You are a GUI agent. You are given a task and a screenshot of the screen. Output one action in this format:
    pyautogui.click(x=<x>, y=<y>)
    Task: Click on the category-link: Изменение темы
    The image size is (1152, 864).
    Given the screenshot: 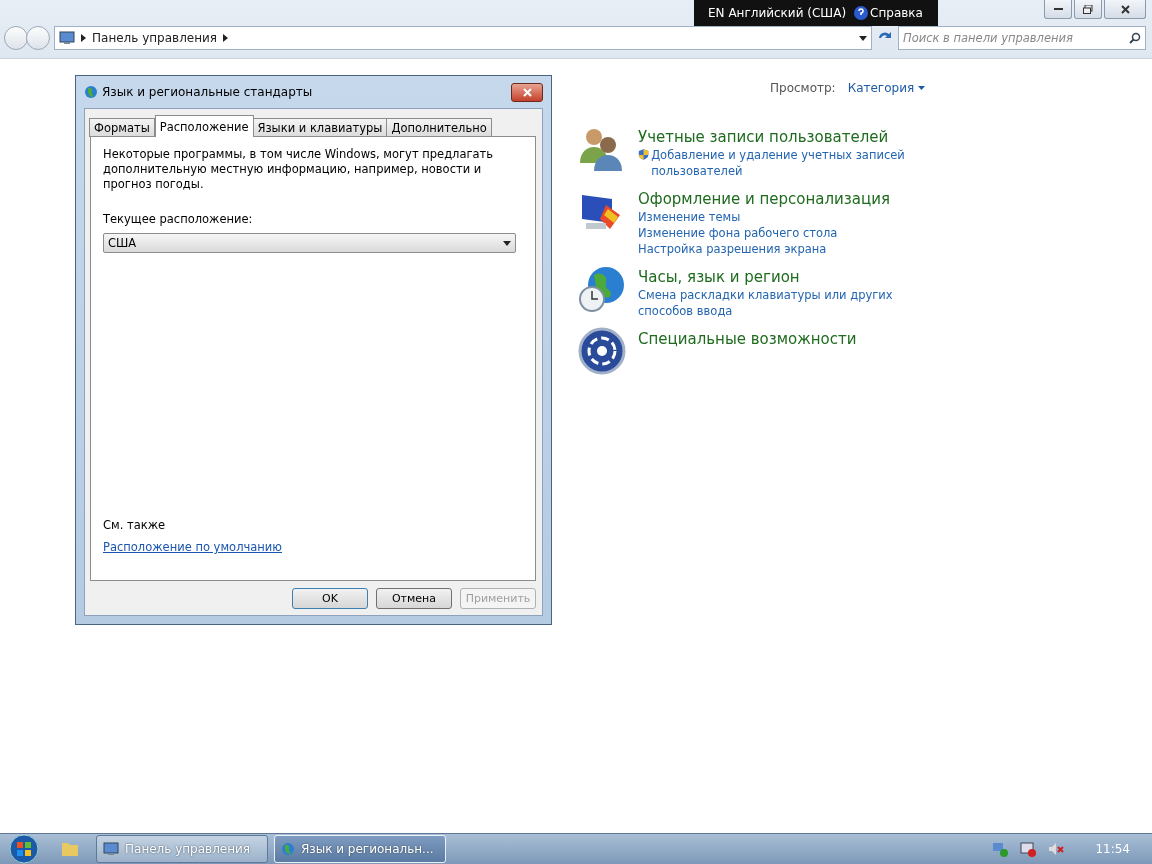 What is the action you would take?
    pyautogui.click(x=689, y=217)
    